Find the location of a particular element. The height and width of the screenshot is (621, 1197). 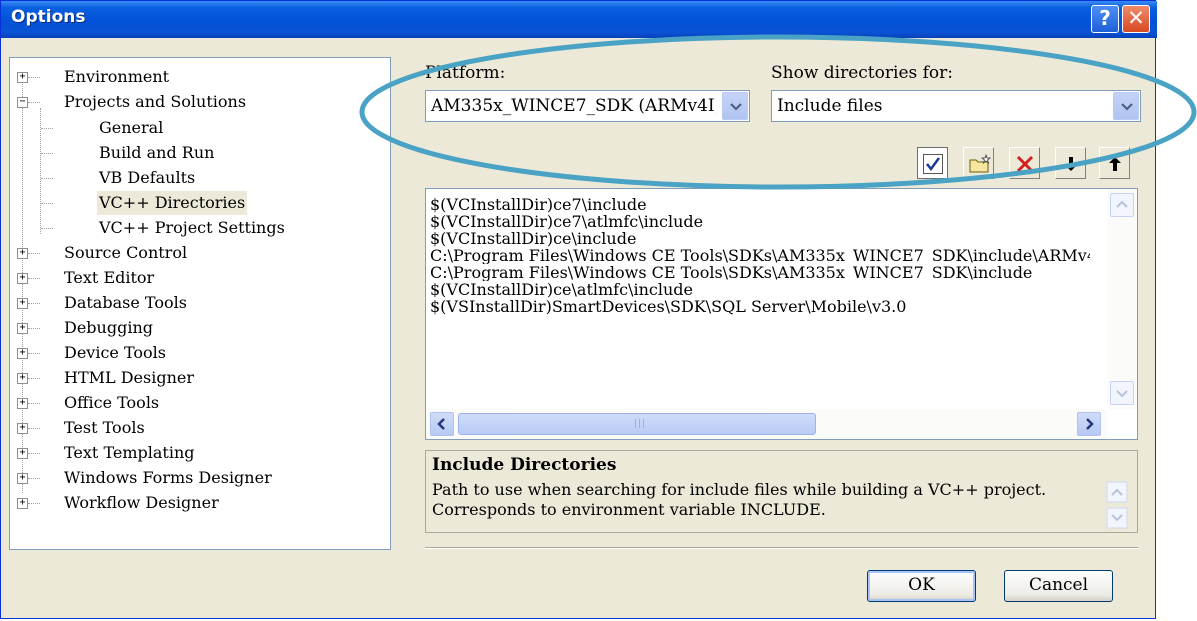

chevron-up-icon is located at coordinates (1122, 204).